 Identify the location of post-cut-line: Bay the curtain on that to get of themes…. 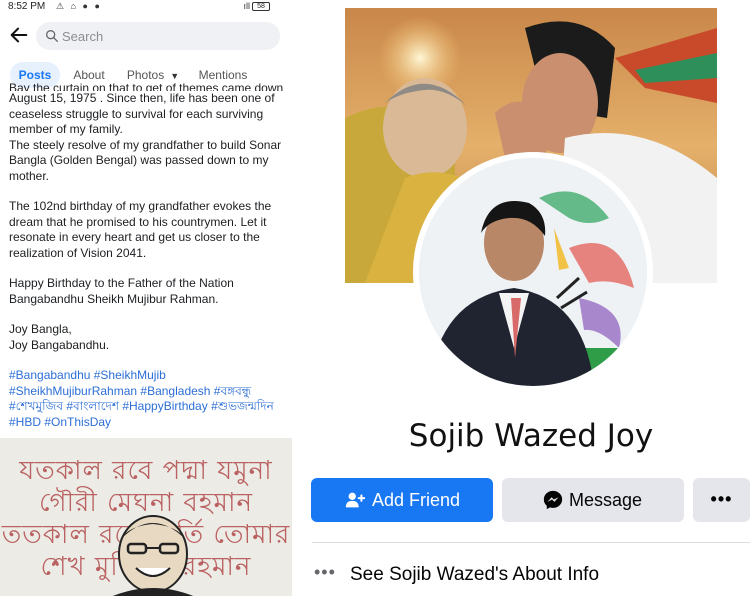
(146, 86).